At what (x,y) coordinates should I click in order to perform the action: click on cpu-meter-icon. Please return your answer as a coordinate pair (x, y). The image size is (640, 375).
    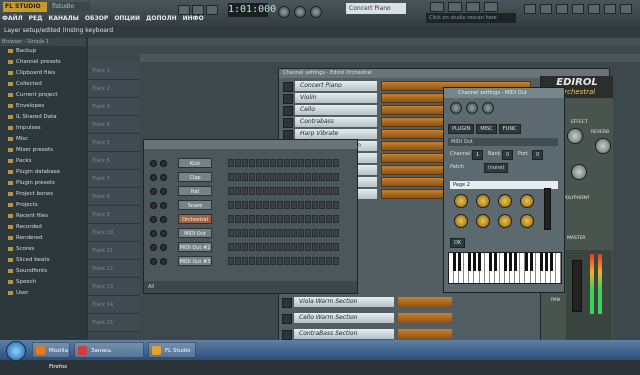
    Looking at the image, I should click on (437, 7).